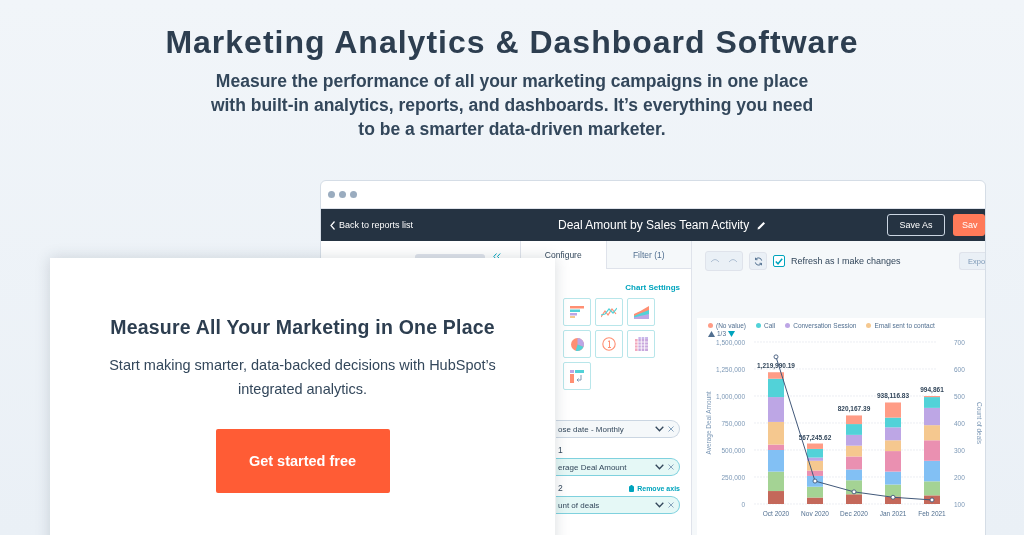 Image resolution: width=1024 pixels, height=535 pixels. Describe the element at coordinates (648, 255) in the screenshot. I see `tab: Filter (1)` at that location.